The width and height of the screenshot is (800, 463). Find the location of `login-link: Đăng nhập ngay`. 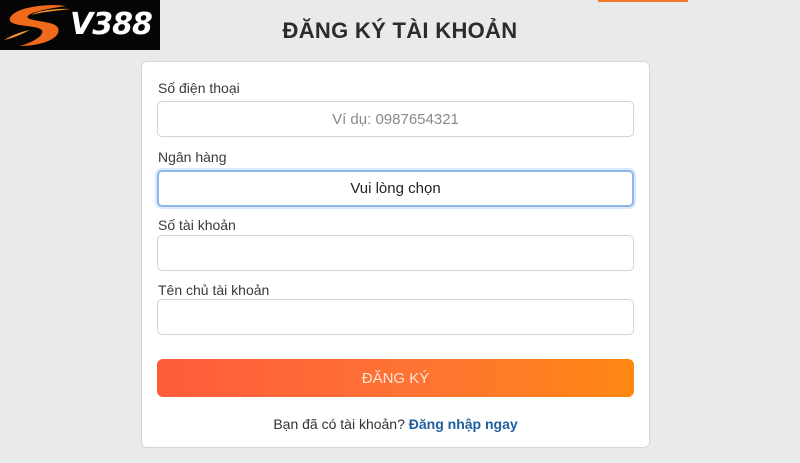

login-link: Đăng nhập ngay is located at coordinates (463, 424).